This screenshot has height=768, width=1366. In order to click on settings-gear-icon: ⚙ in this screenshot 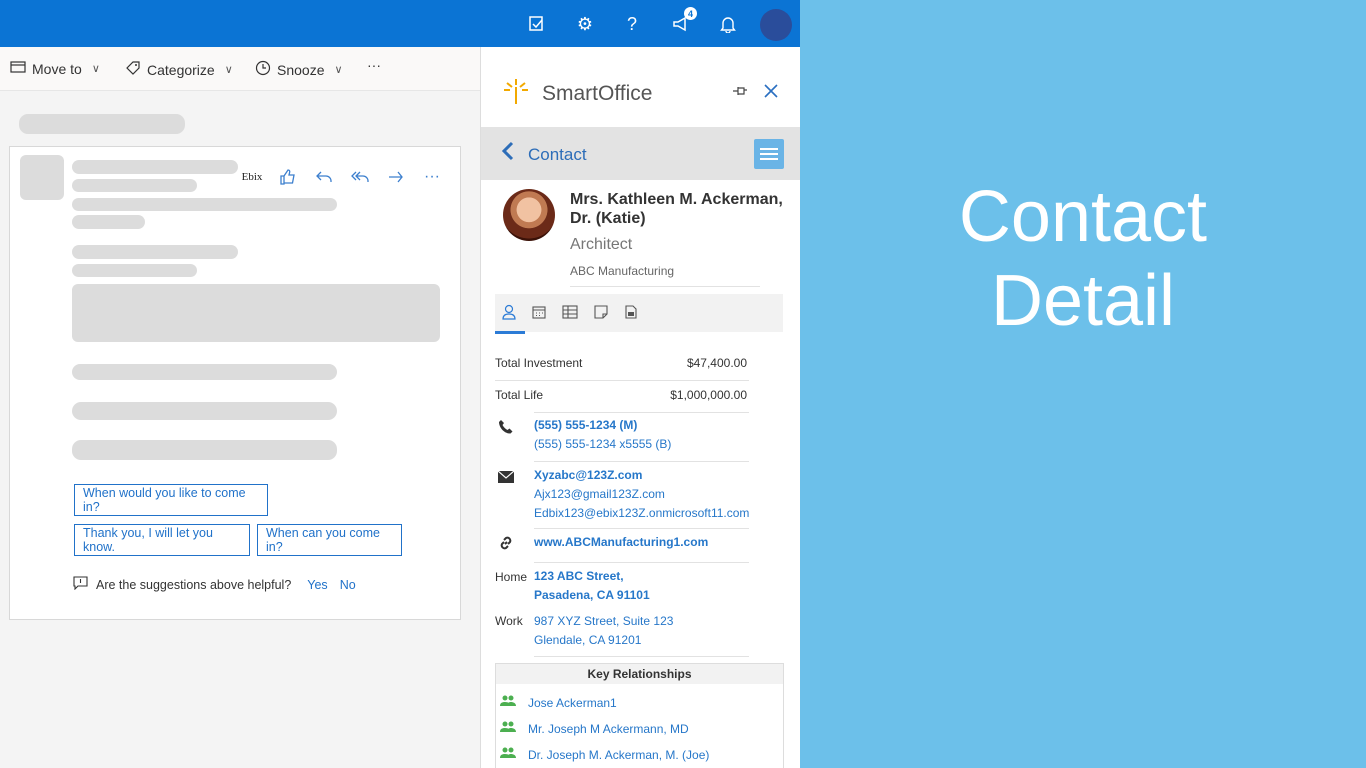, I will do `click(585, 24)`.